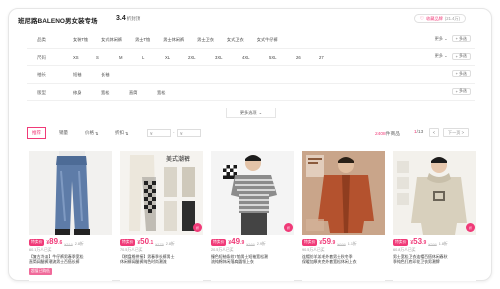 The width and height of the screenshot is (500, 289). What do you see at coordinates (443, 244) in the screenshot?
I see `discount: 1.8折` at bounding box center [443, 244].